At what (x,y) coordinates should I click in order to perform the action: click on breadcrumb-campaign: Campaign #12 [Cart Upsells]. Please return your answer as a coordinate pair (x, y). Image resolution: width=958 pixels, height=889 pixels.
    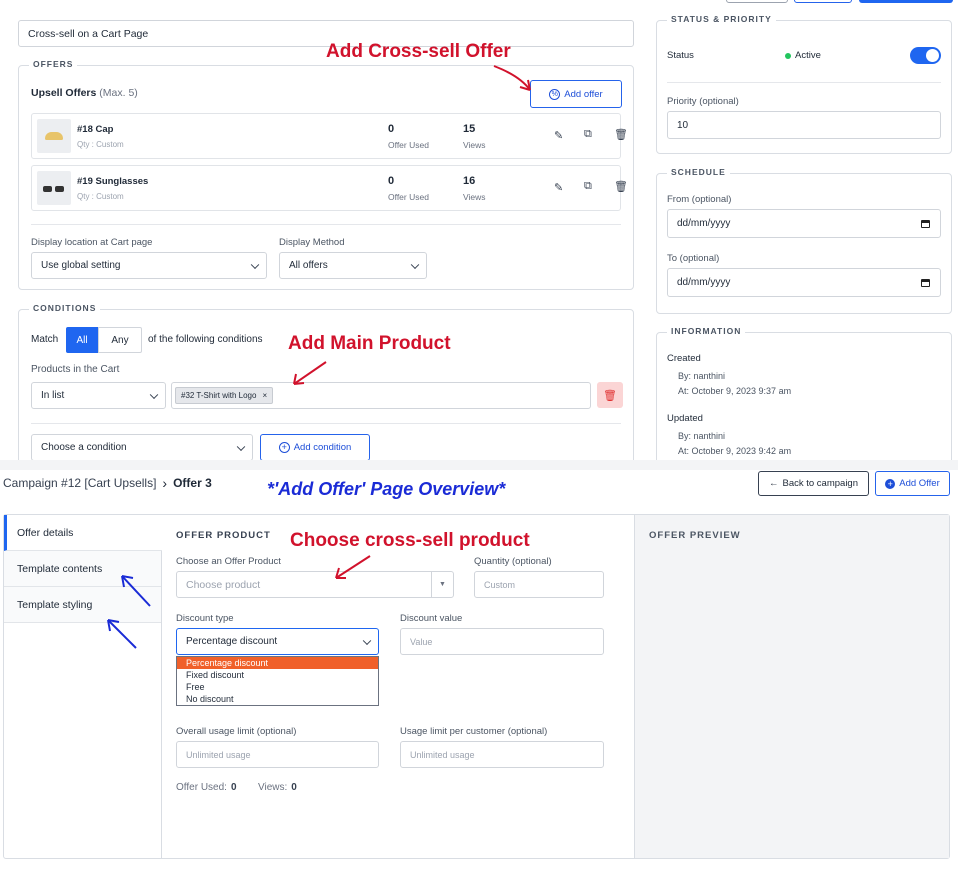
    Looking at the image, I should click on (79, 483).